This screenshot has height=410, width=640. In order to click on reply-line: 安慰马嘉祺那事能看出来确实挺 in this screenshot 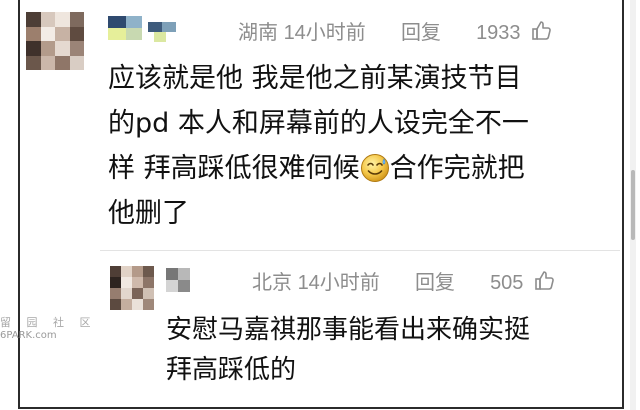, I will do `click(348, 330)`.